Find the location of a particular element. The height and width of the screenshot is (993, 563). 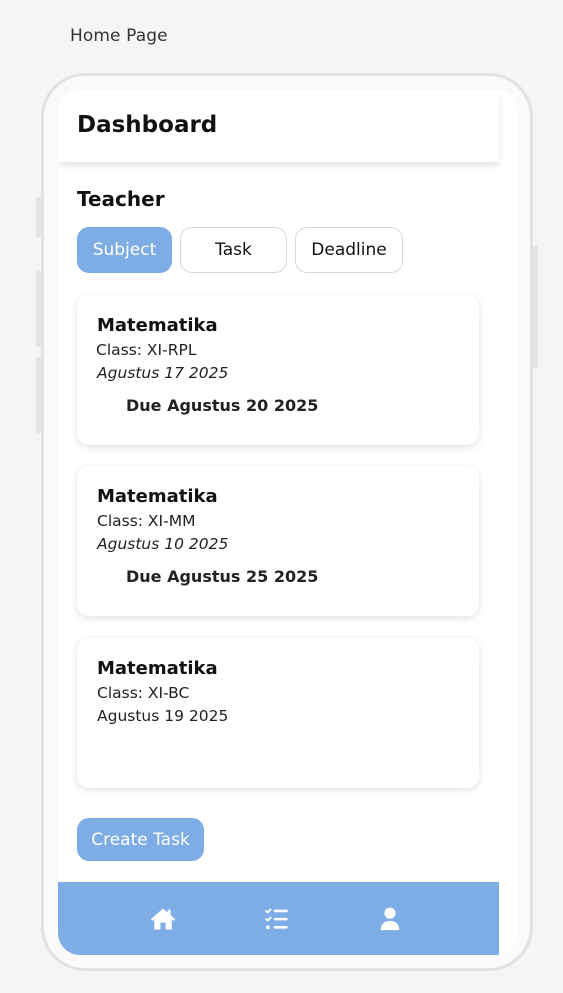

task-card: Matematika Class: XI-BC Agustus 19 2025 is located at coordinates (278, 713).